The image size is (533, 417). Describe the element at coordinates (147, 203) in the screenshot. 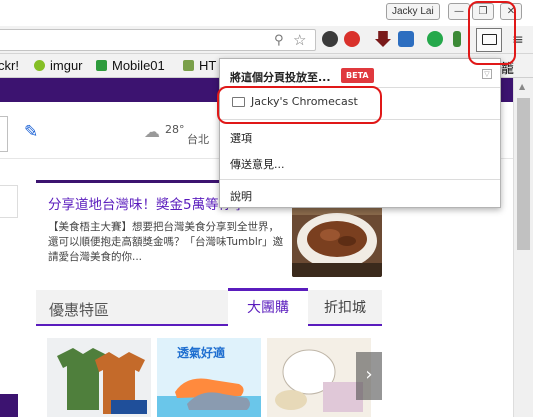

I see `promo-title: 分享道地台灣味！獎金5萬等你拿` at that location.